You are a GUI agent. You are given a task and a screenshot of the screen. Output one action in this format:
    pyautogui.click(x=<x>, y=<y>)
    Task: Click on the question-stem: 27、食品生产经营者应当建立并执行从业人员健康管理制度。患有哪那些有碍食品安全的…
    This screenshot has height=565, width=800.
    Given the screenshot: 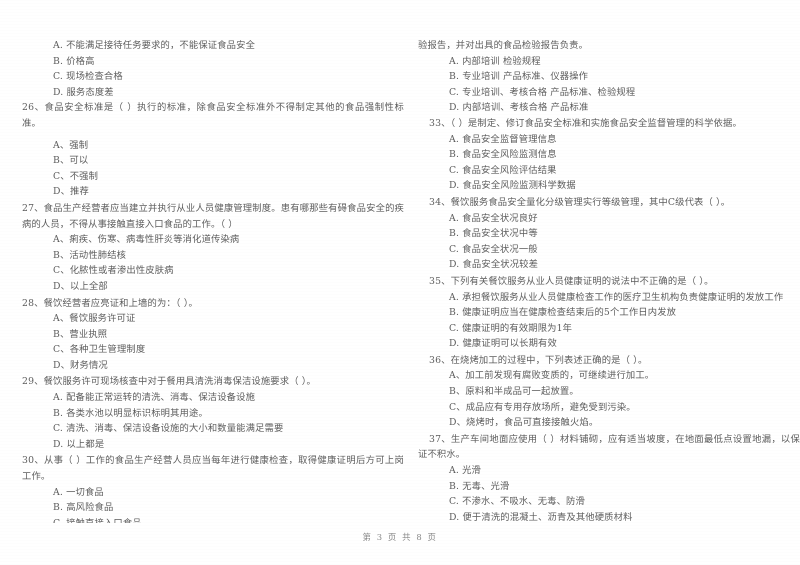 What is the action you would take?
    pyautogui.click(x=213, y=216)
    